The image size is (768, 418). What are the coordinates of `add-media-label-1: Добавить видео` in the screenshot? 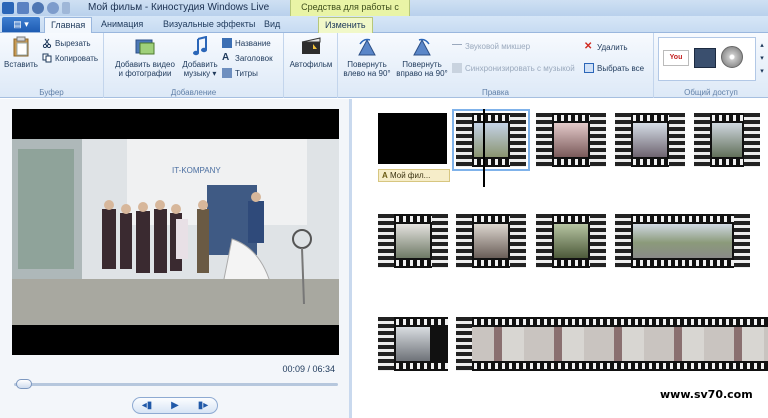 It's located at (145, 64).